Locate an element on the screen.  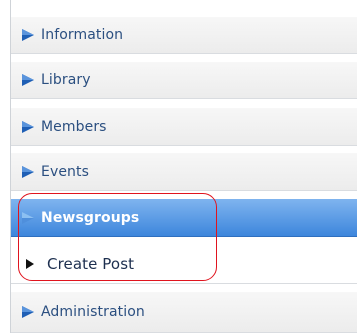
menu-item-members: Members is located at coordinates (184, 127).